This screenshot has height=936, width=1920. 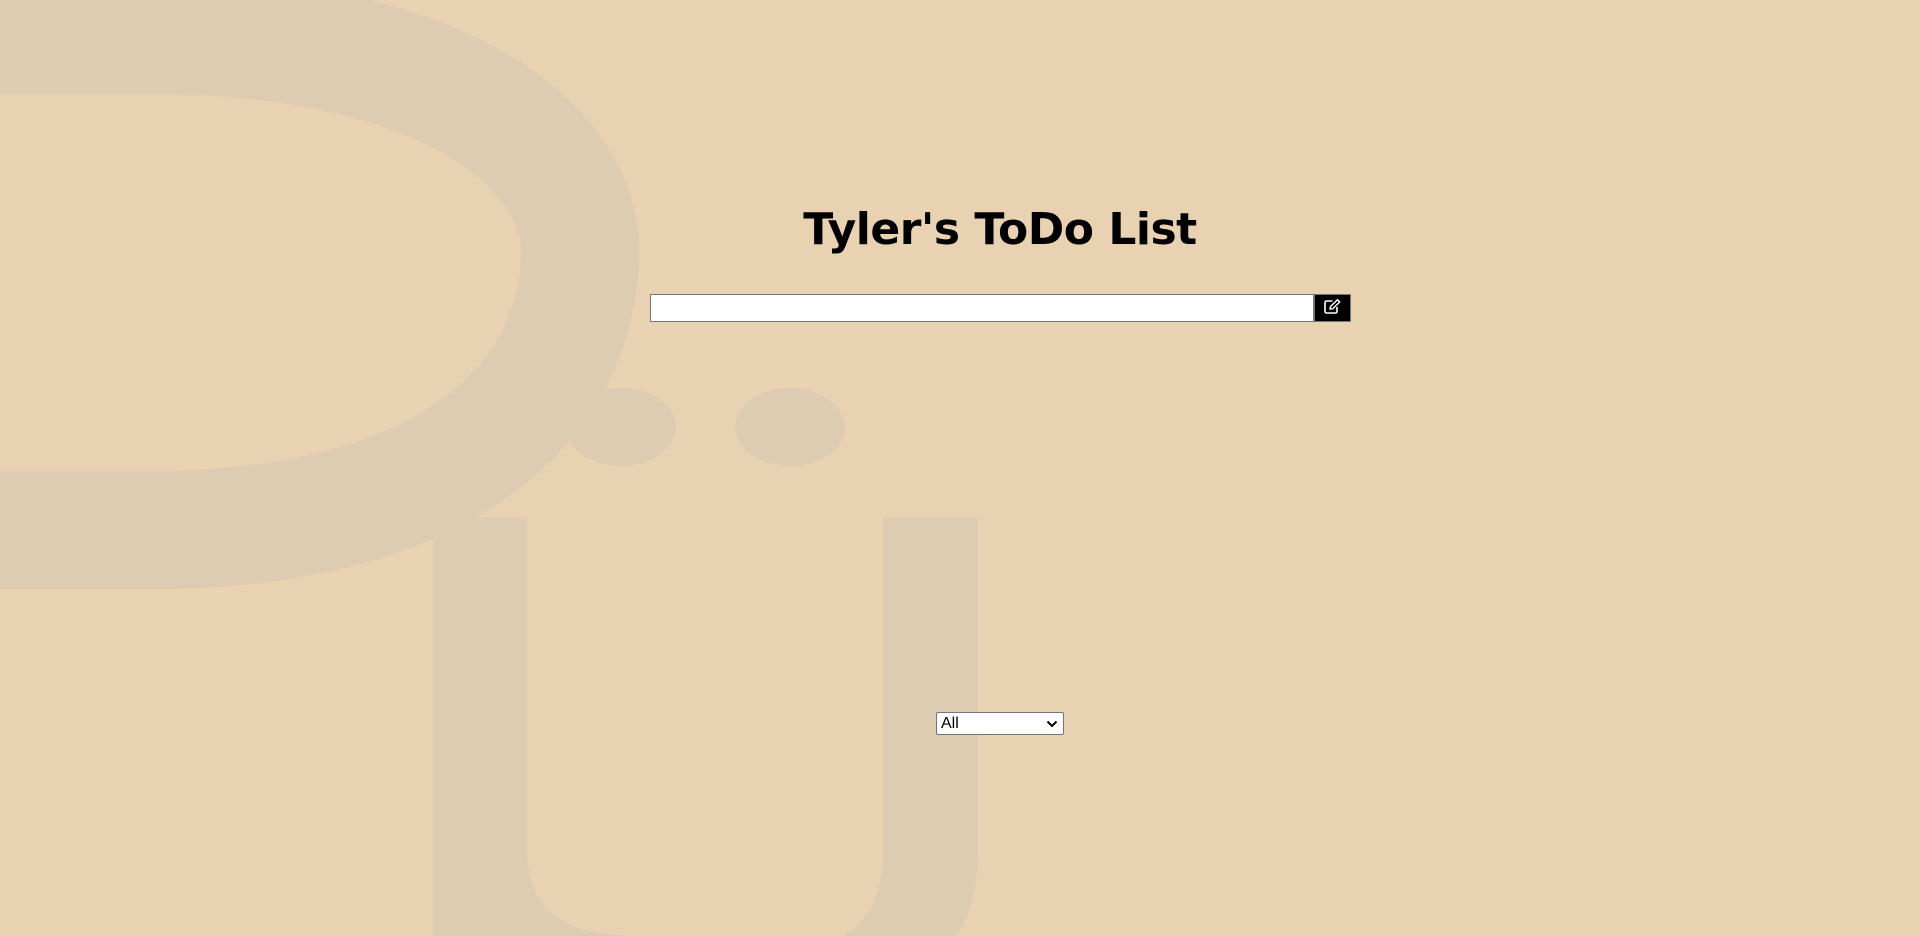 I want to click on add-todo-button, so click(x=1332, y=308).